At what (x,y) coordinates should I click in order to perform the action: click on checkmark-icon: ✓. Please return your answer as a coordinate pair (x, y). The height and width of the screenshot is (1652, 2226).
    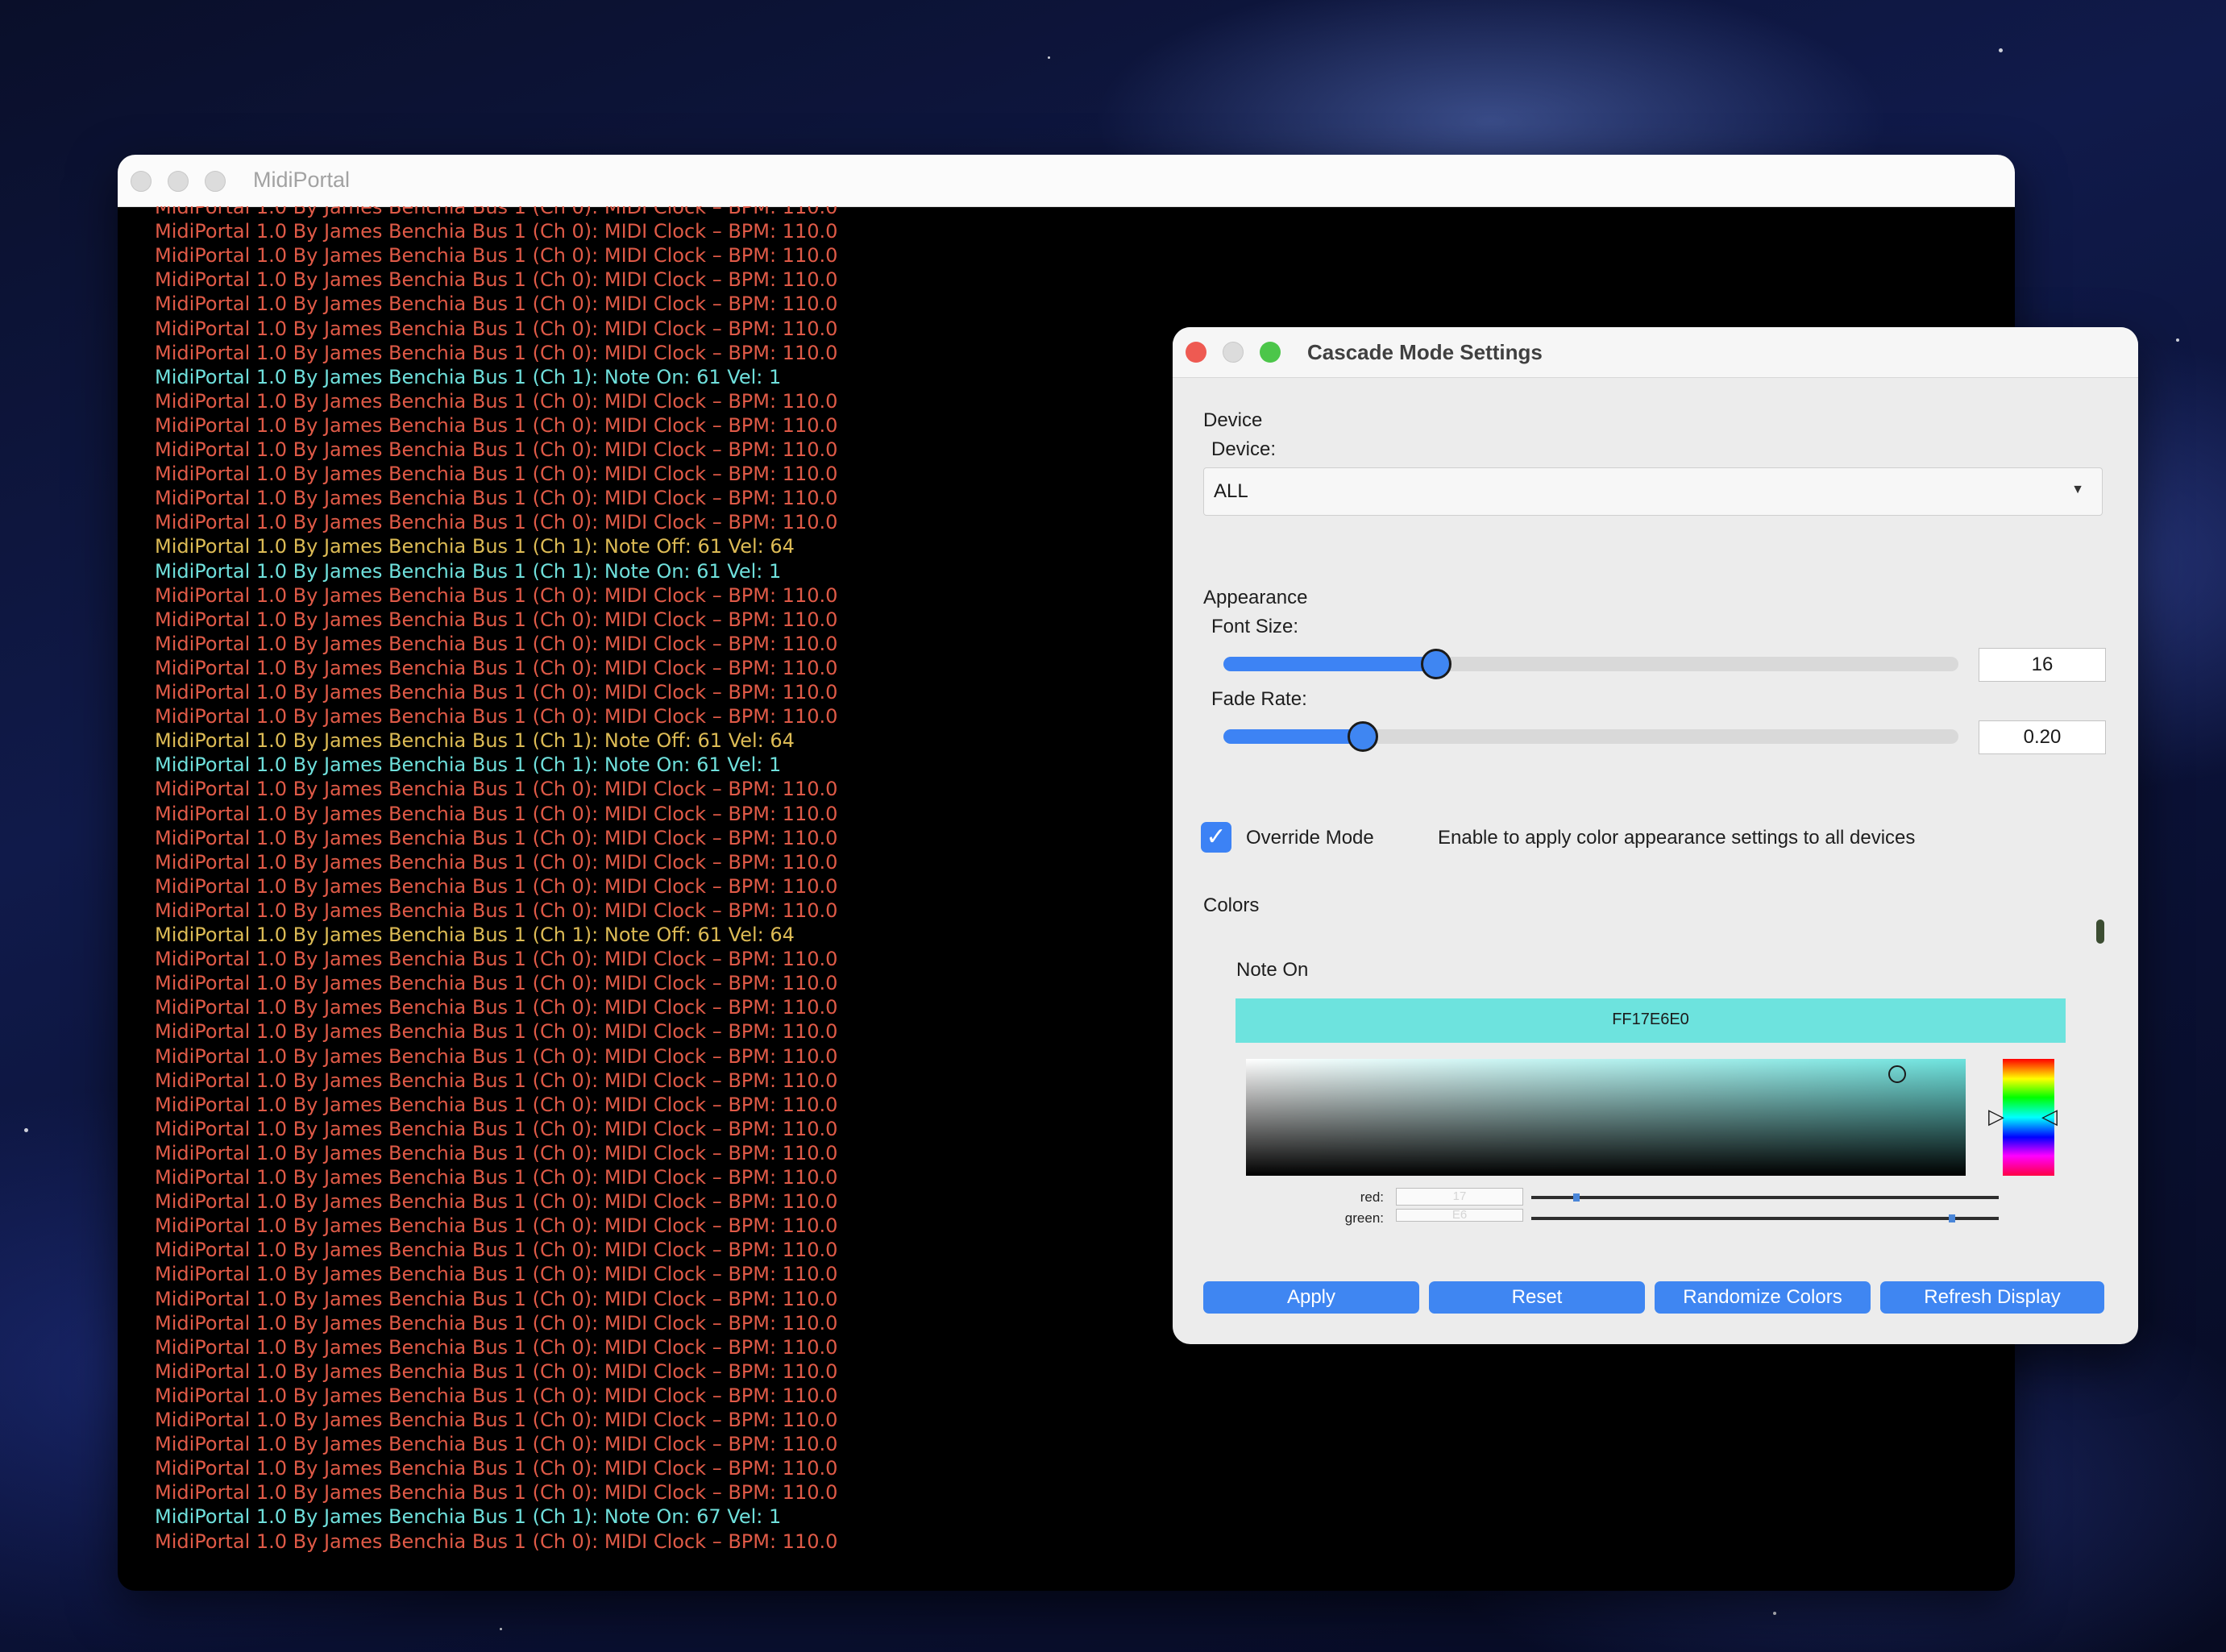
    Looking at the image, I should click on (1216, 837).